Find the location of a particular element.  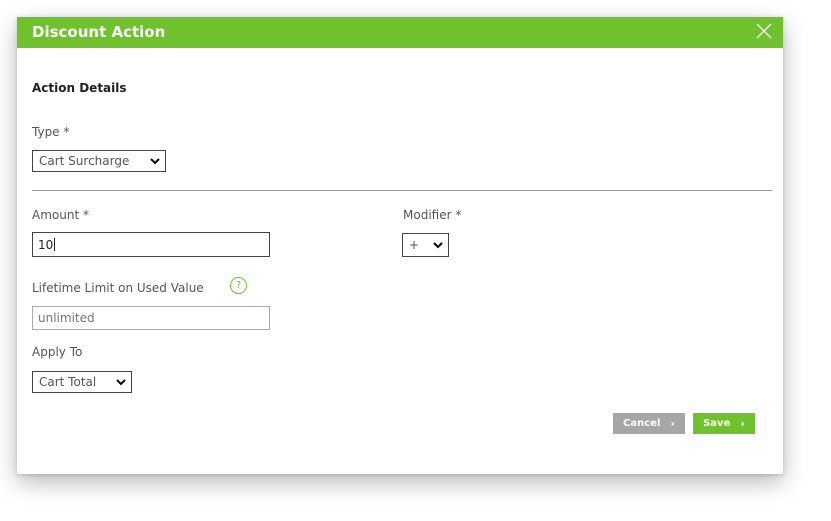

apply-to-label: Apply To is located at coordinates (57, 352).